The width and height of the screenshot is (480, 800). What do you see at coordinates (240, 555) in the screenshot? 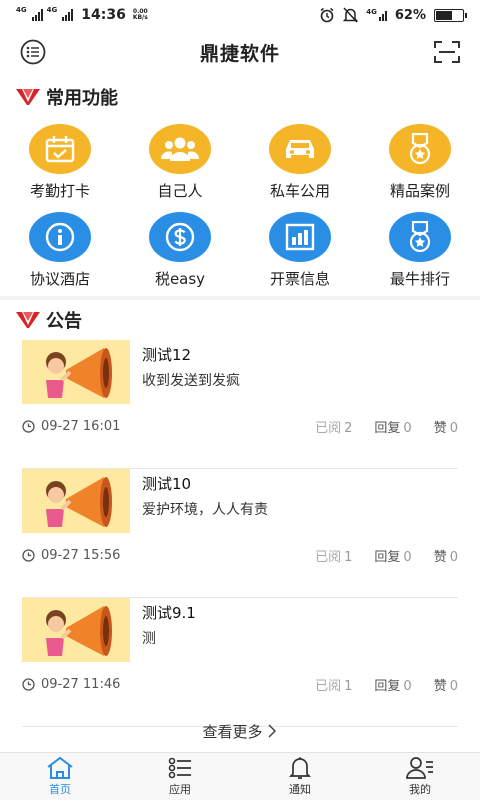
I see `notice-meta: 09-27 15:56 已阅 1 回复 0 赞0` at bounding box center [240, 555].